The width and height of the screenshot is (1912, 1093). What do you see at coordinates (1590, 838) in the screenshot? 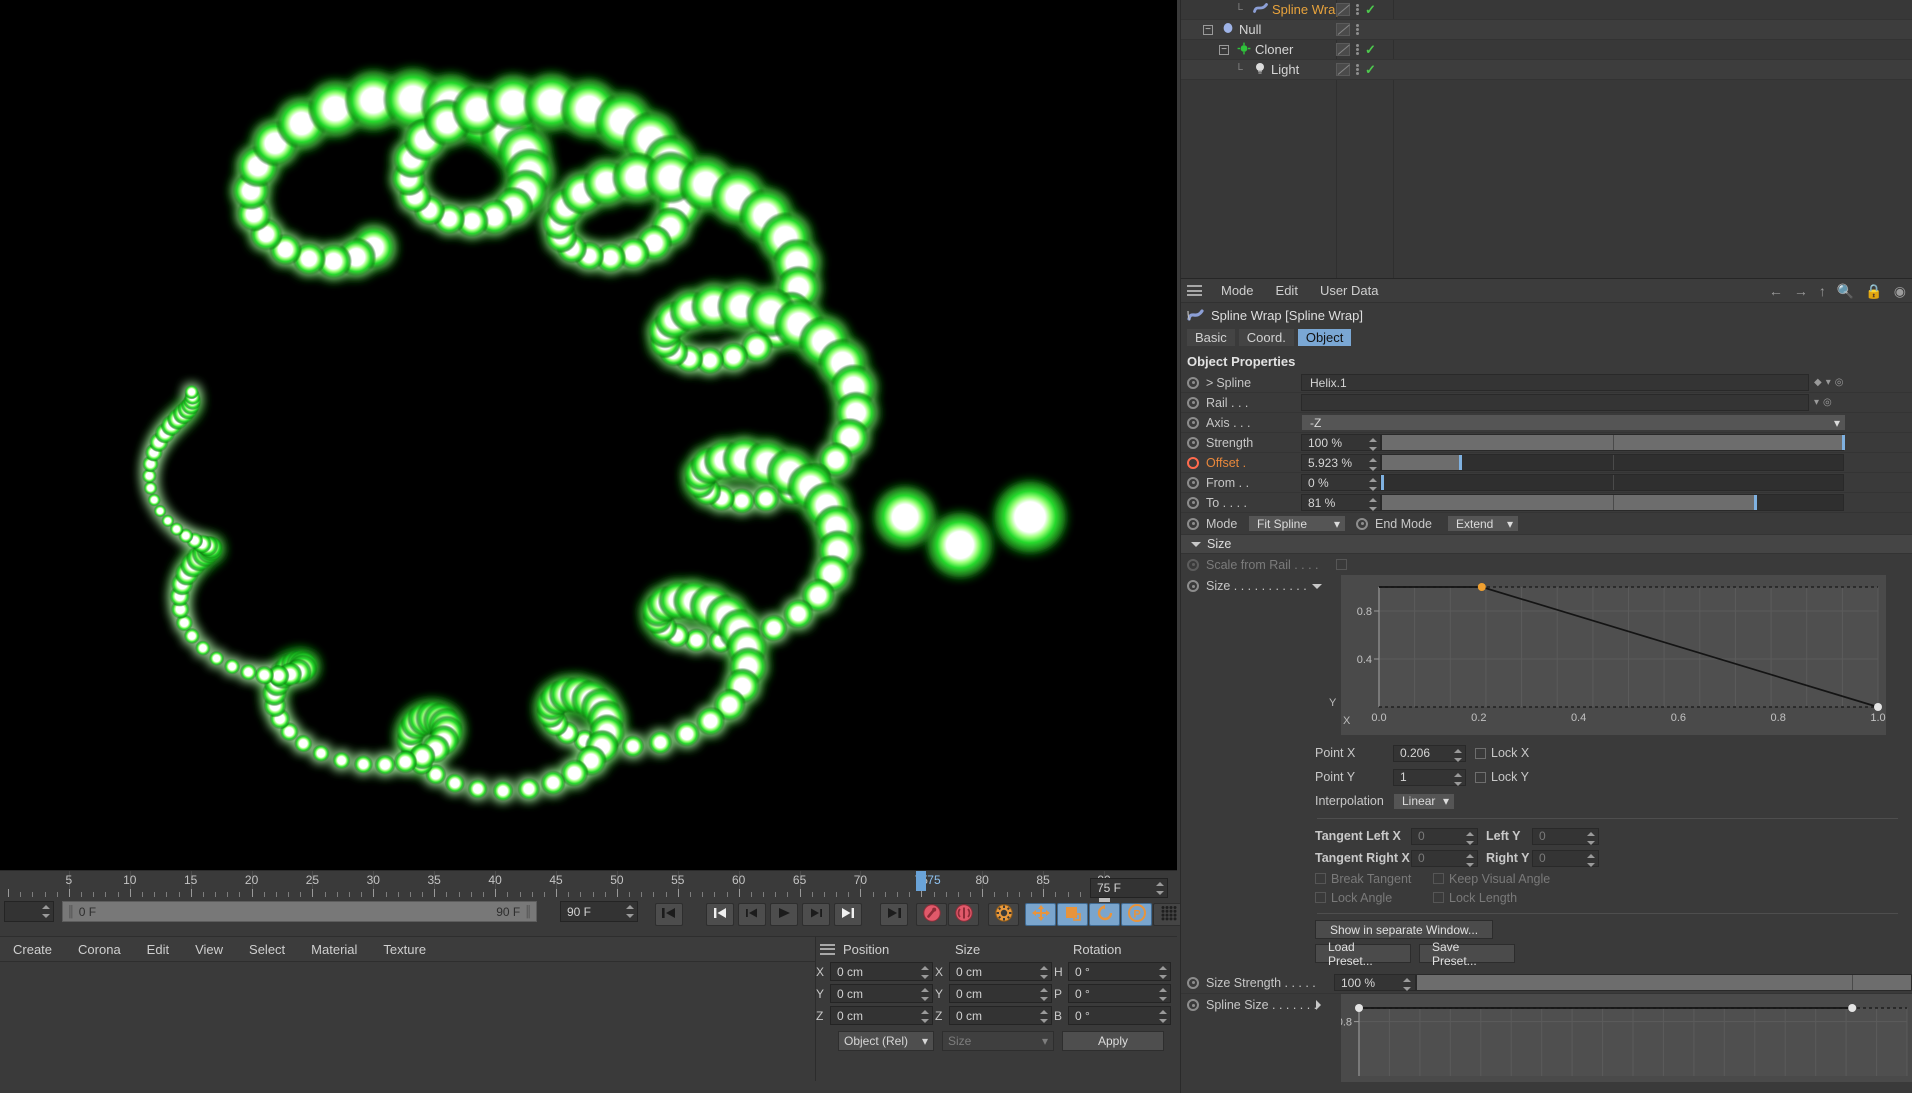
I see `left-y-stepper` at bounding box center [1590, 838].